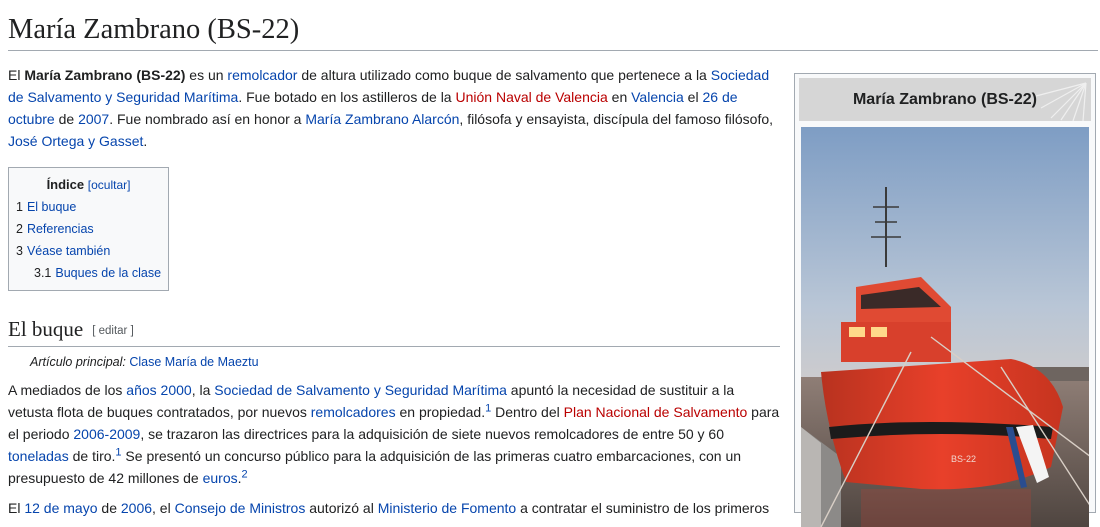 The height and width of the screenshot is (527, 1100). I want to click on text: Dentro del, so click(527, 412).